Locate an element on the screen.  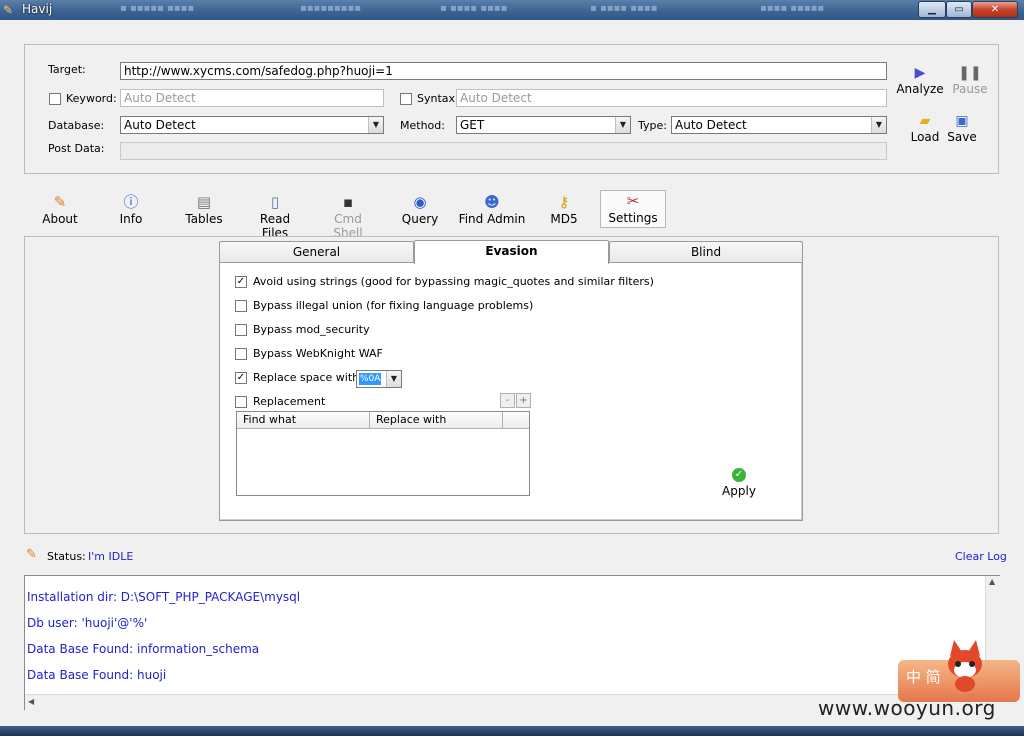
background-taskbar-ghost: ▪▪▪▪ ▪▪▪▪▪ is located at coordinates (792, 8).